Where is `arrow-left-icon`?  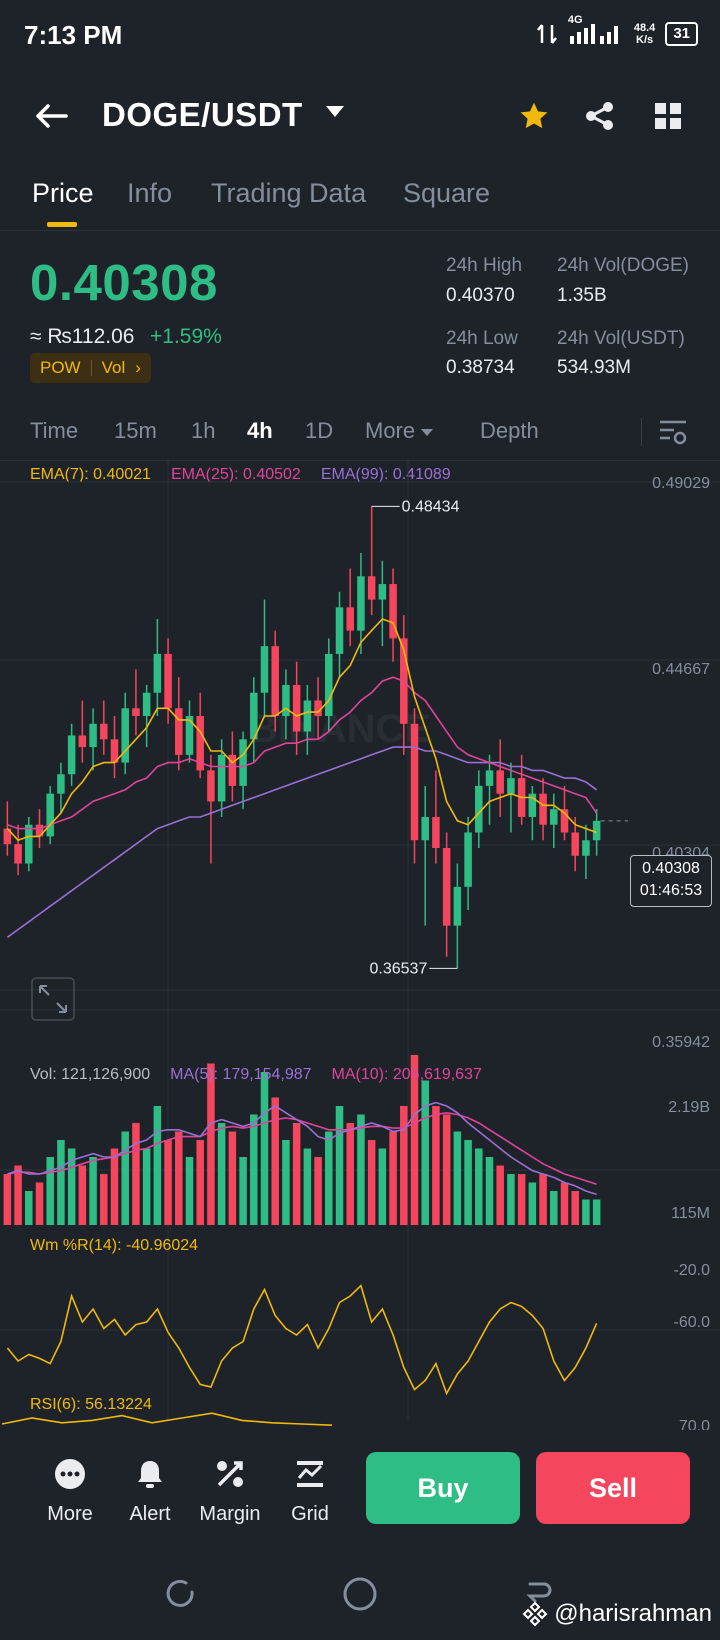
arrow-left-icon is located at coordinates (52, 116).